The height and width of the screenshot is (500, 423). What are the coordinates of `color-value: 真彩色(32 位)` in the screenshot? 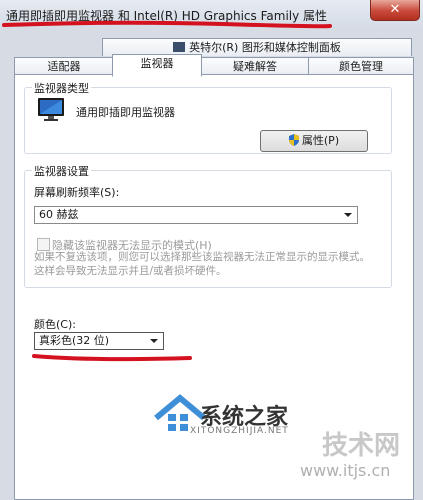 It's located at (74, 340).